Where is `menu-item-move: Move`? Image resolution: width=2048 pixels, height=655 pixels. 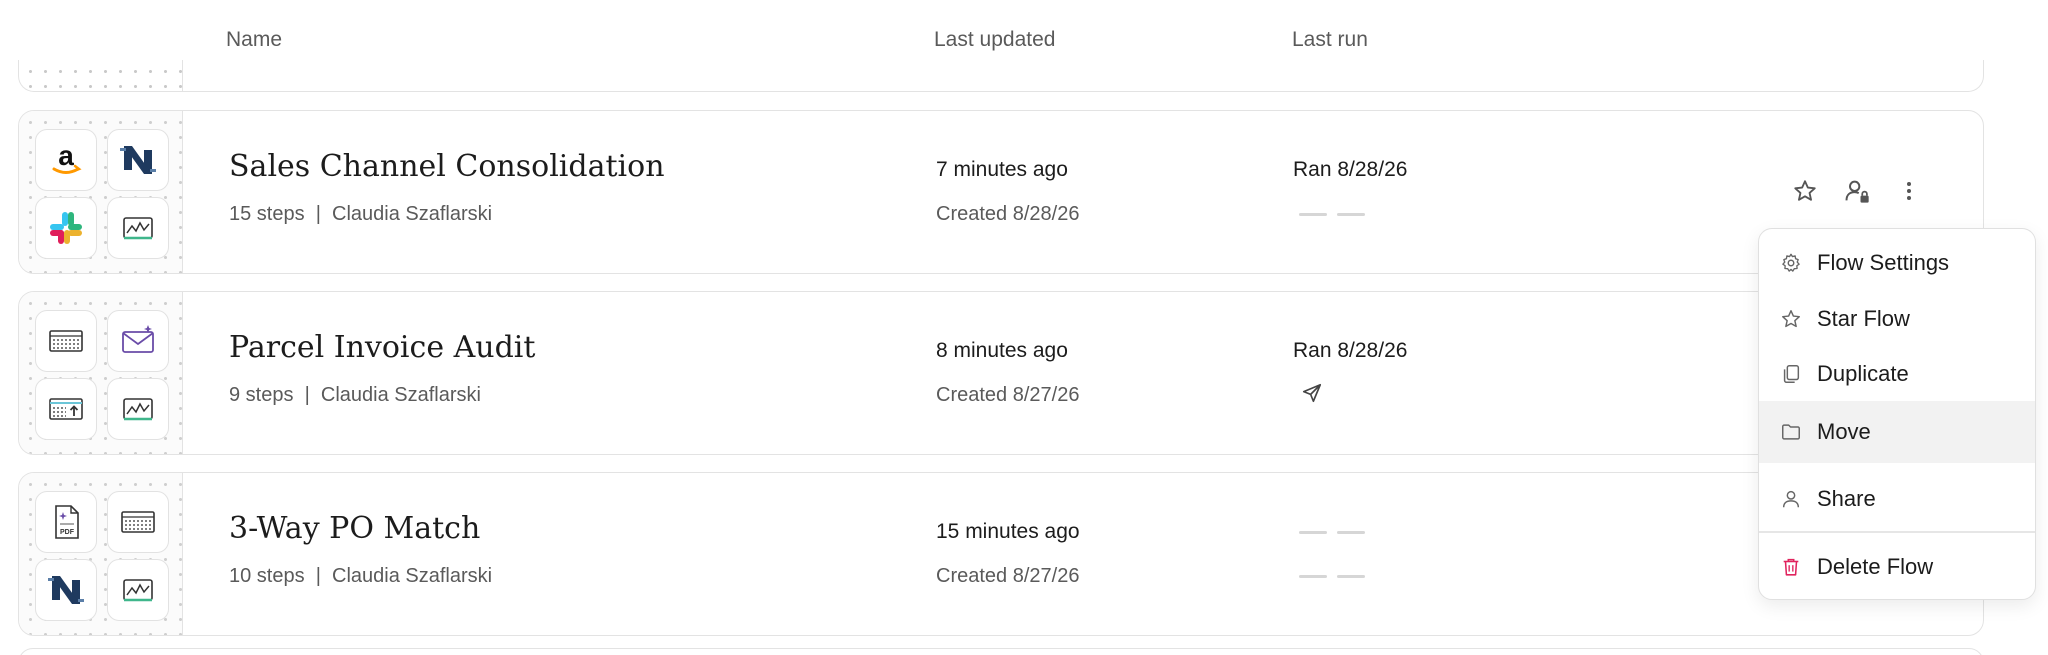
menu-item-move: Move is located at coordinates (1897, 432).